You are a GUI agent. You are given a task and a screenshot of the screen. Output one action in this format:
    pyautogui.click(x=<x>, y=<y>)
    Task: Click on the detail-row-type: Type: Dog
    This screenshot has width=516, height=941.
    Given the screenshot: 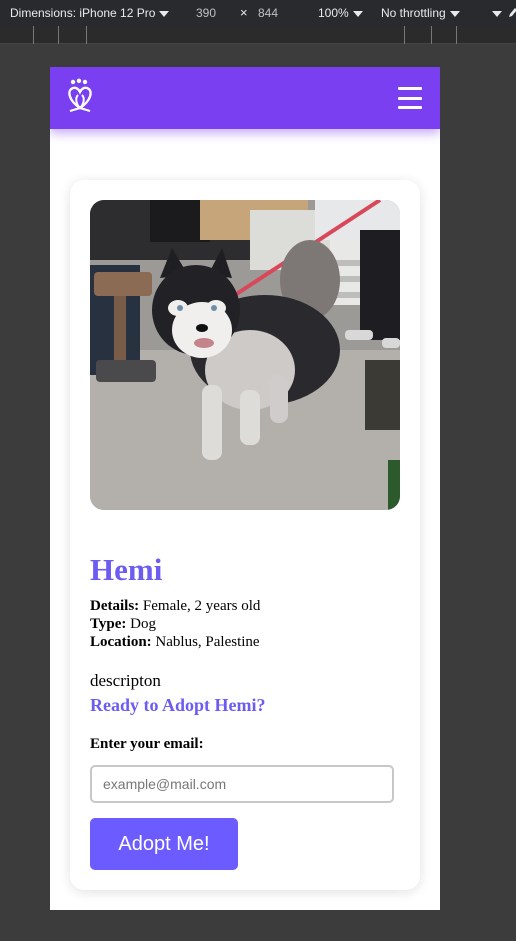 What is the action you would take?
    pyautogui.click(x=245, y=624)
    